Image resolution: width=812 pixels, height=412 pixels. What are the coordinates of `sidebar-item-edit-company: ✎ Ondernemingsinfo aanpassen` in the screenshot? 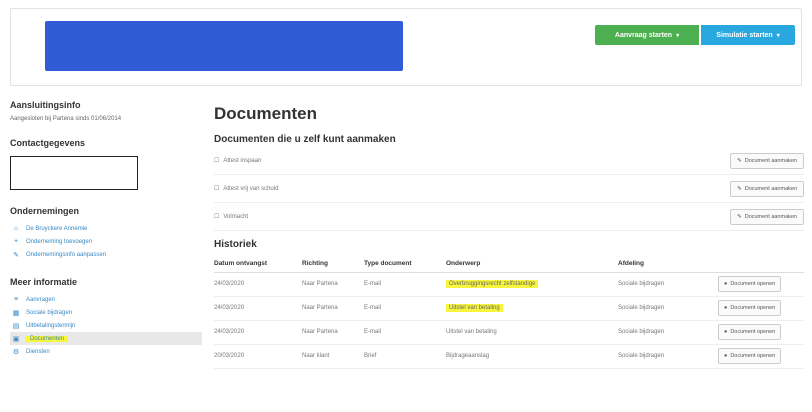 It's located at (107, 254).